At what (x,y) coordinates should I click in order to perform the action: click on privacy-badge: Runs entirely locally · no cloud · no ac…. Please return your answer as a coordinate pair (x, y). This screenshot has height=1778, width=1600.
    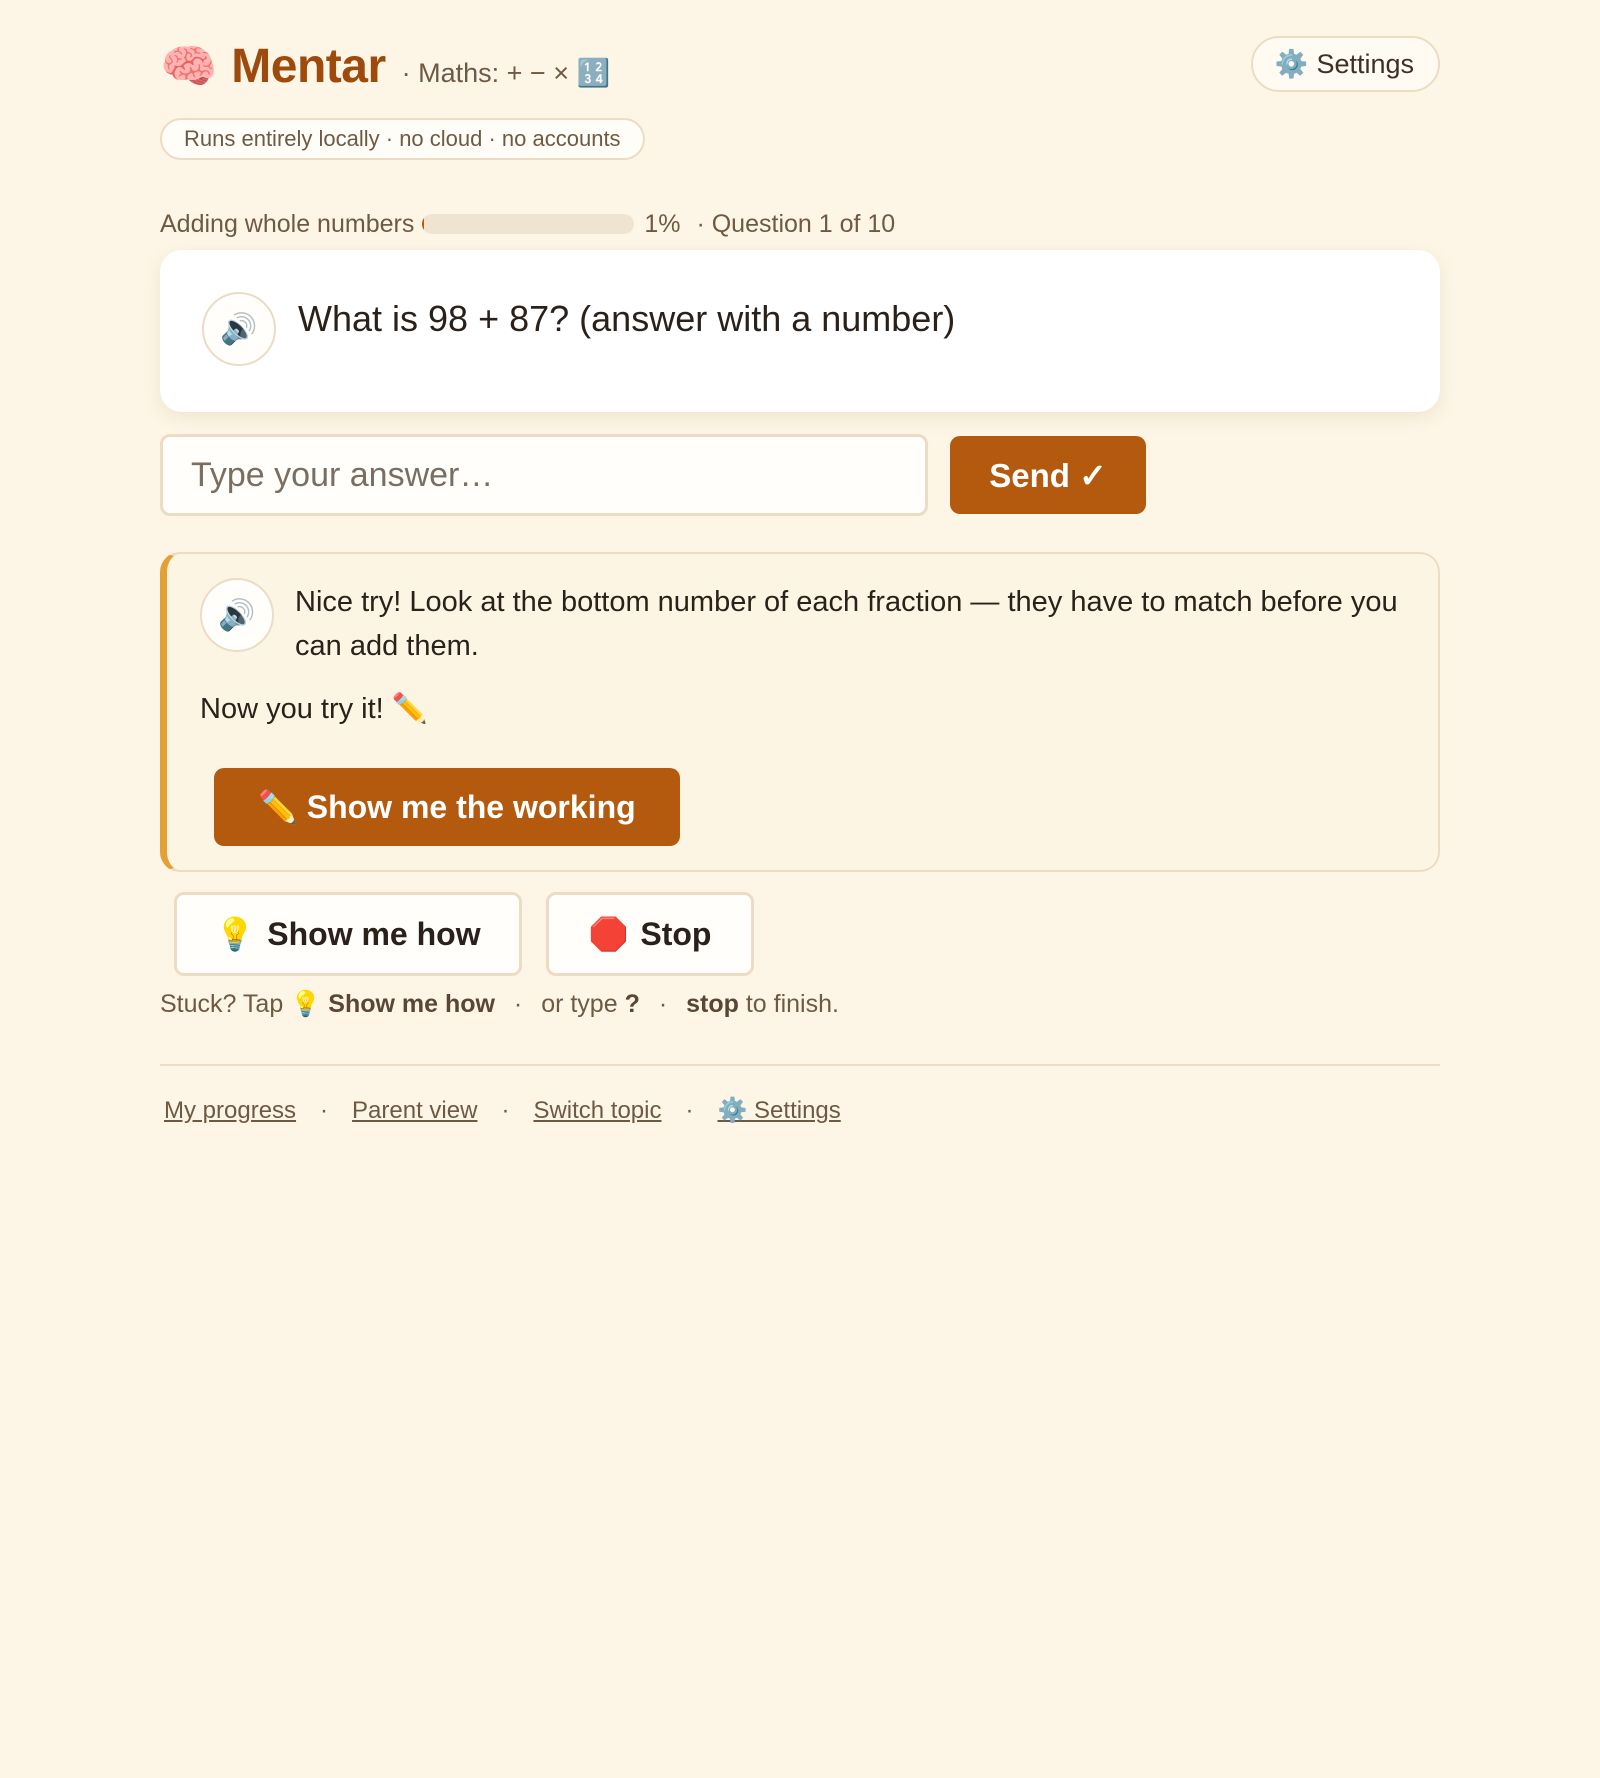
    Looking at the image, I should click on (402, 139).